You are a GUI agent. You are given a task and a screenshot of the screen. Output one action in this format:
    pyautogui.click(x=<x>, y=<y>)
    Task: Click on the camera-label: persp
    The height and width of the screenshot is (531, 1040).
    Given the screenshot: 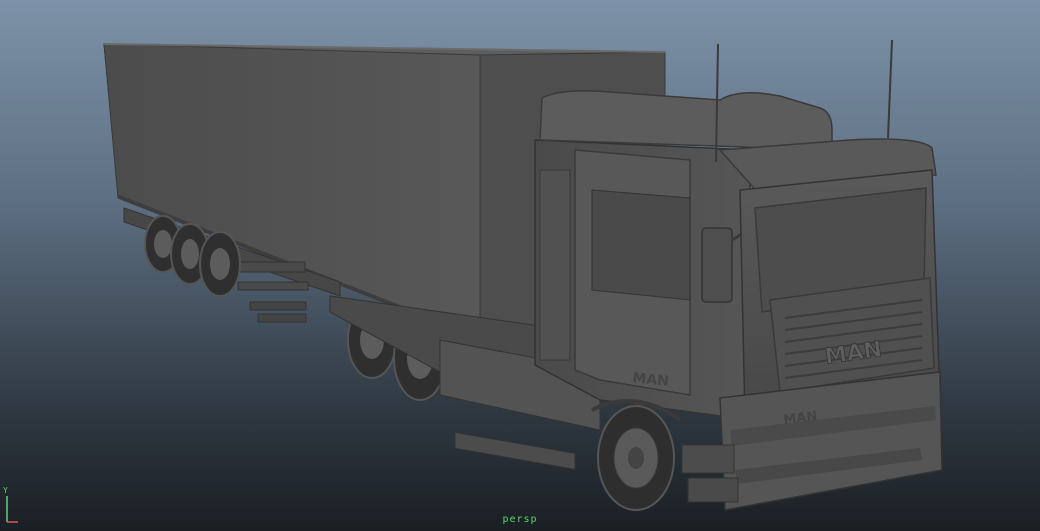 What is the action you would take?
    pyautogui.click(x=520, y=519)
    